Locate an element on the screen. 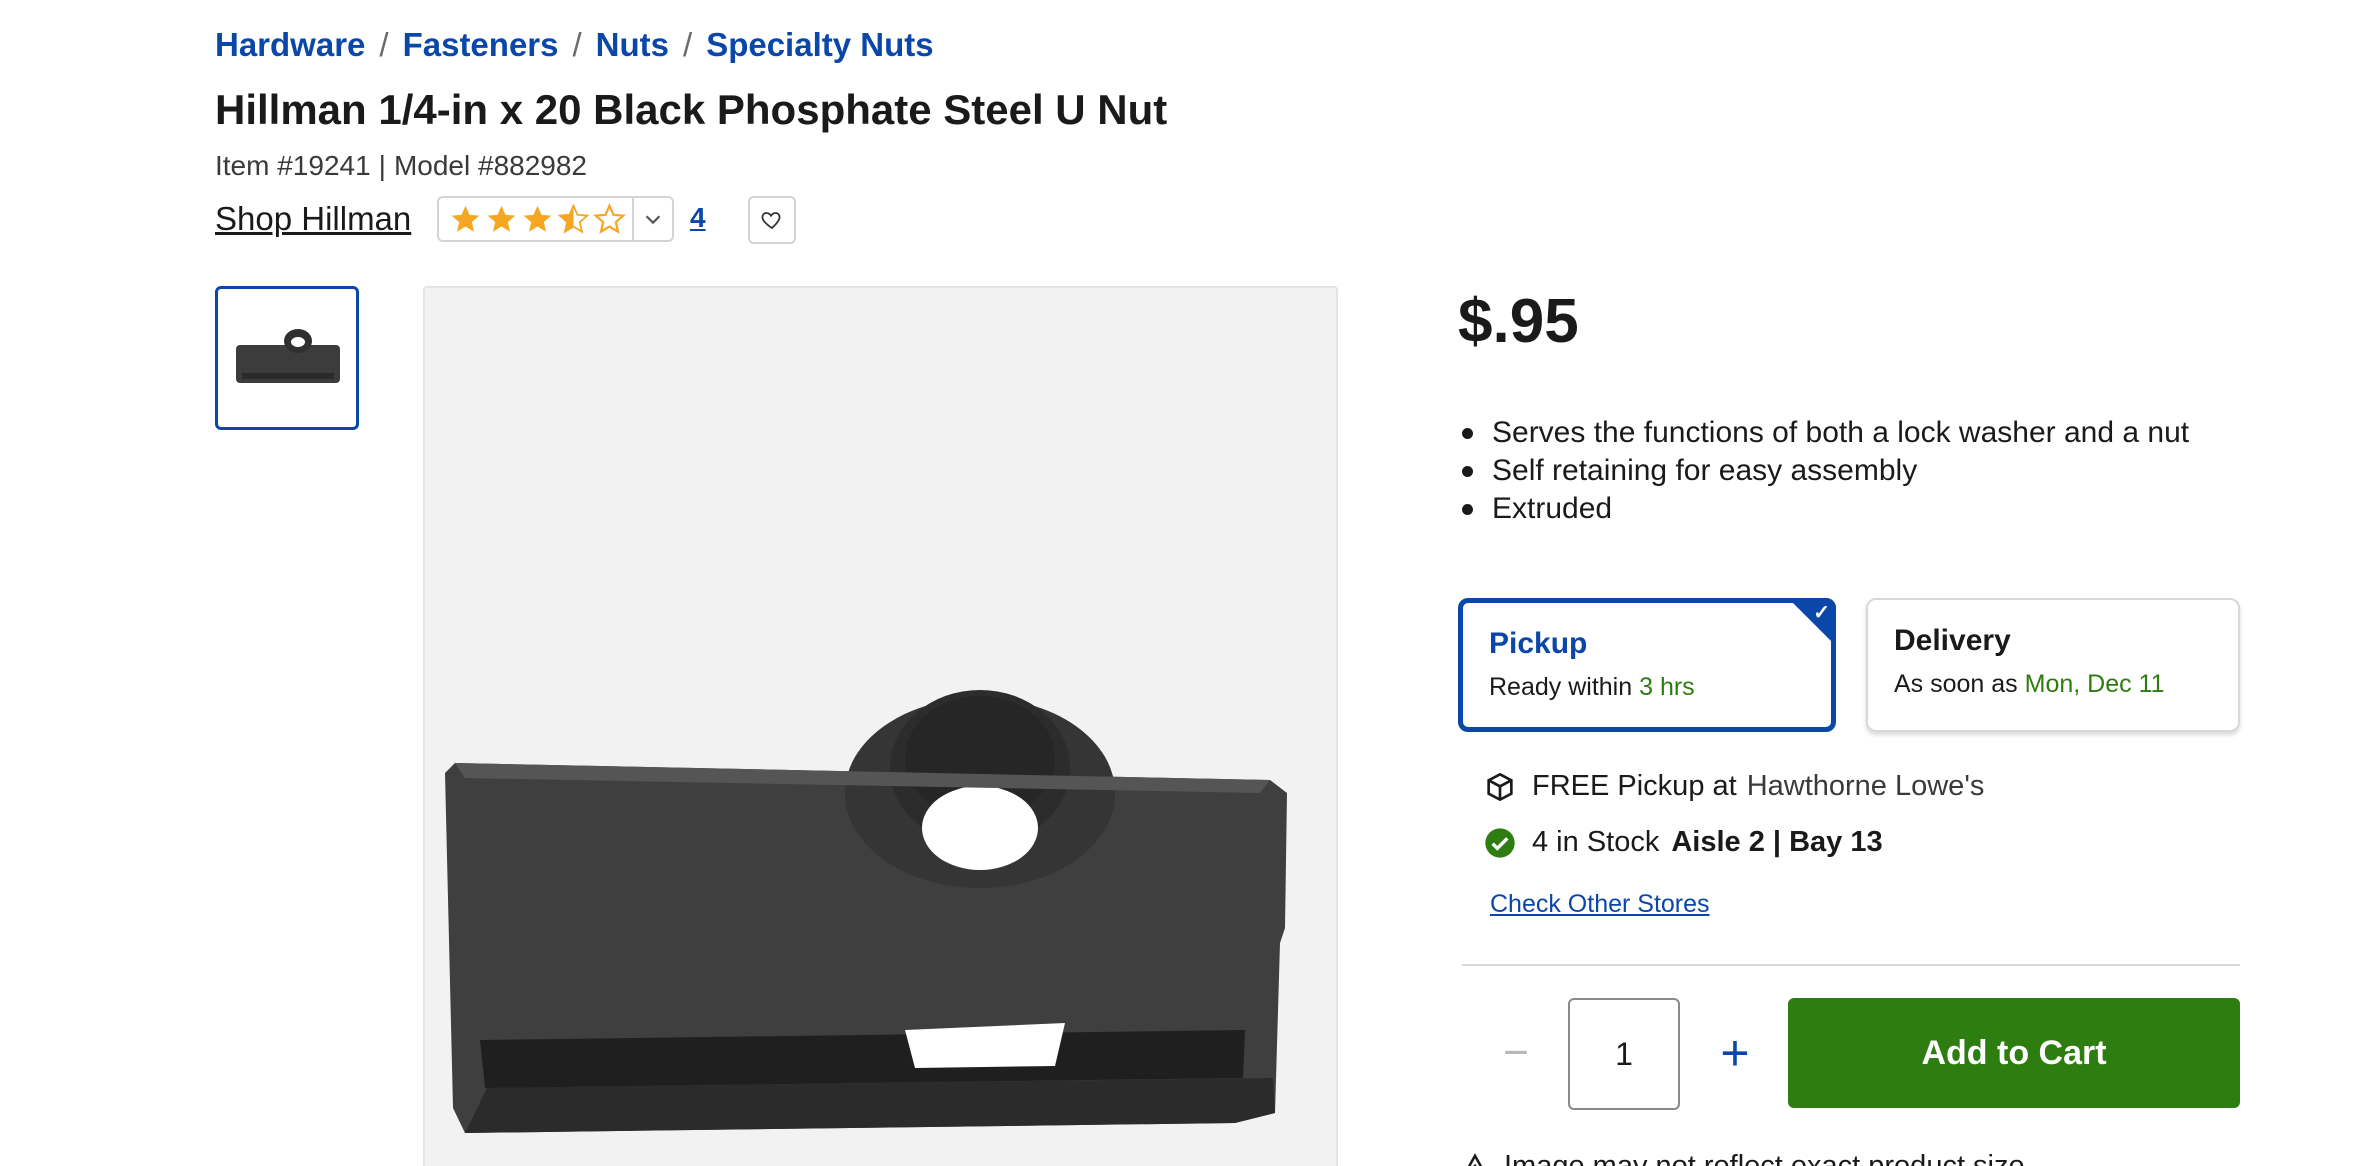  pickup-eta-value: 3 hrs is located at coordinates (1667, 687).